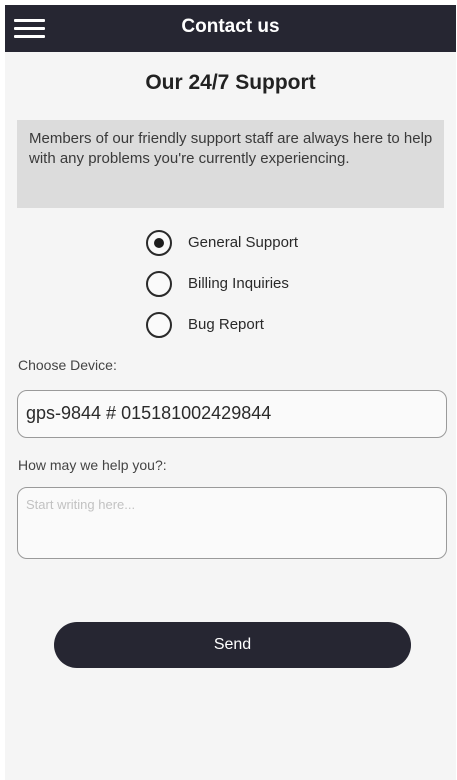  What do you see at coordinates (232, 523) in the screenshot?
I see `message-textarea` at bounding box center [232, 523].